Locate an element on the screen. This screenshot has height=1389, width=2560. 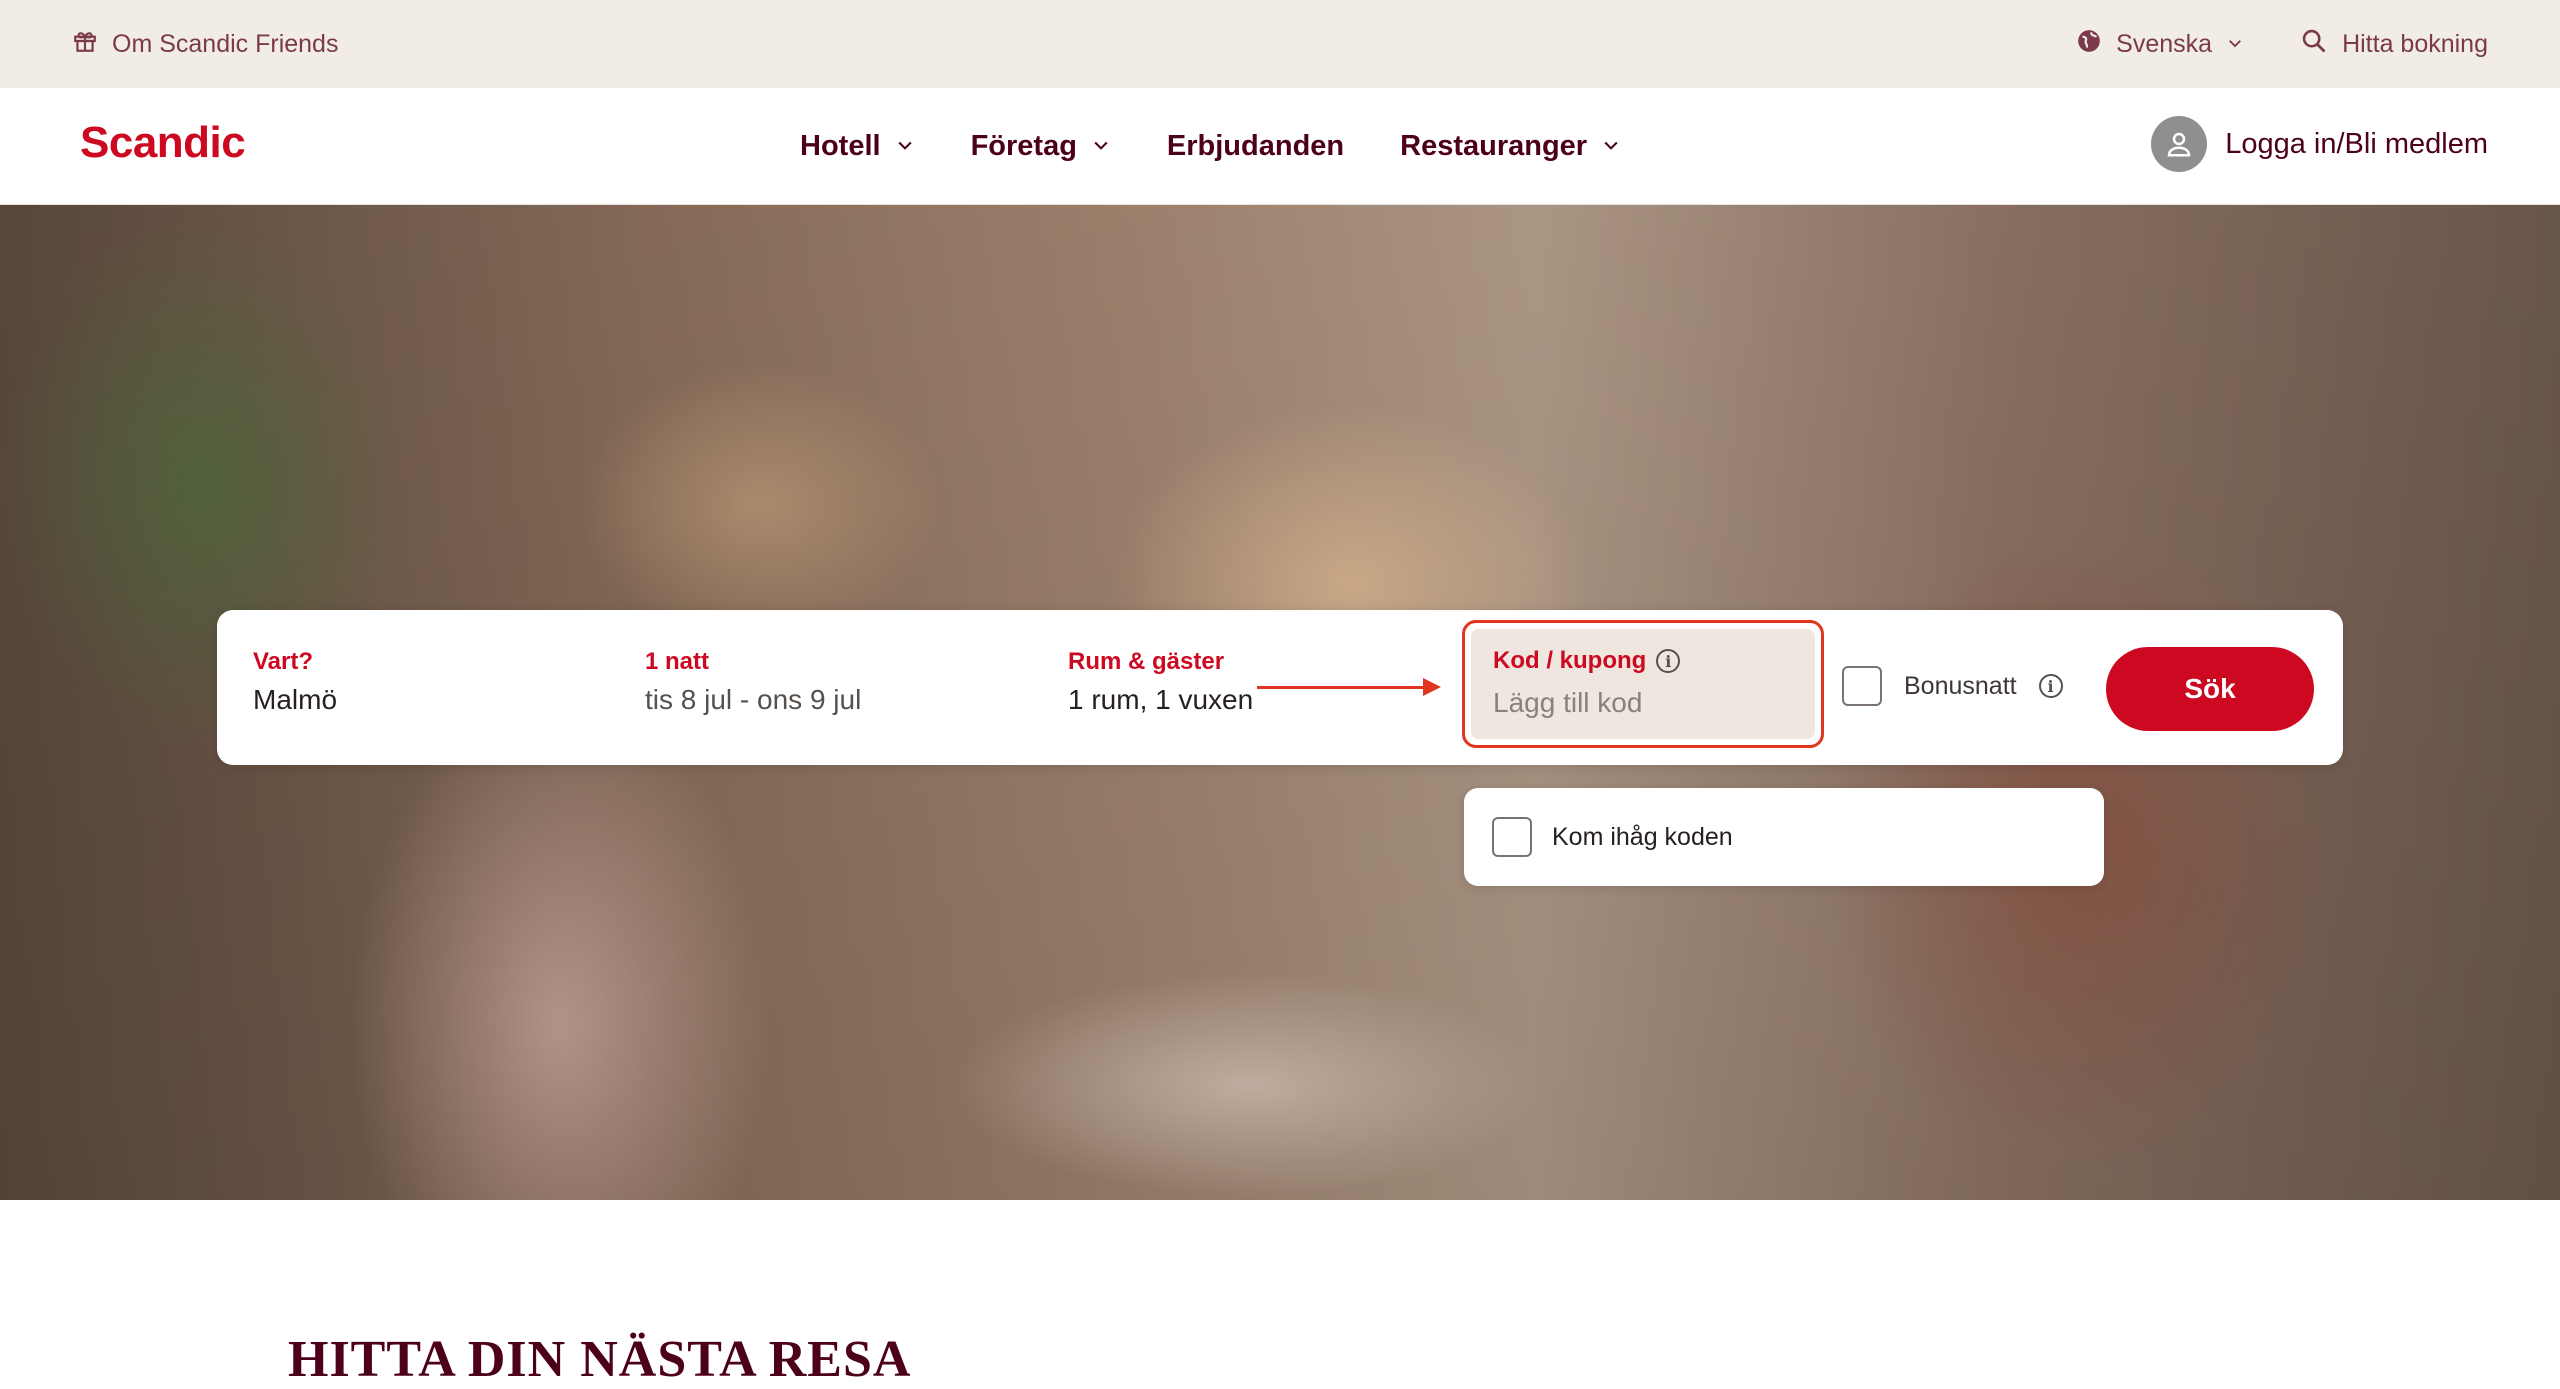
nav-item-label: Hotell is located at coordinates (840, 145).